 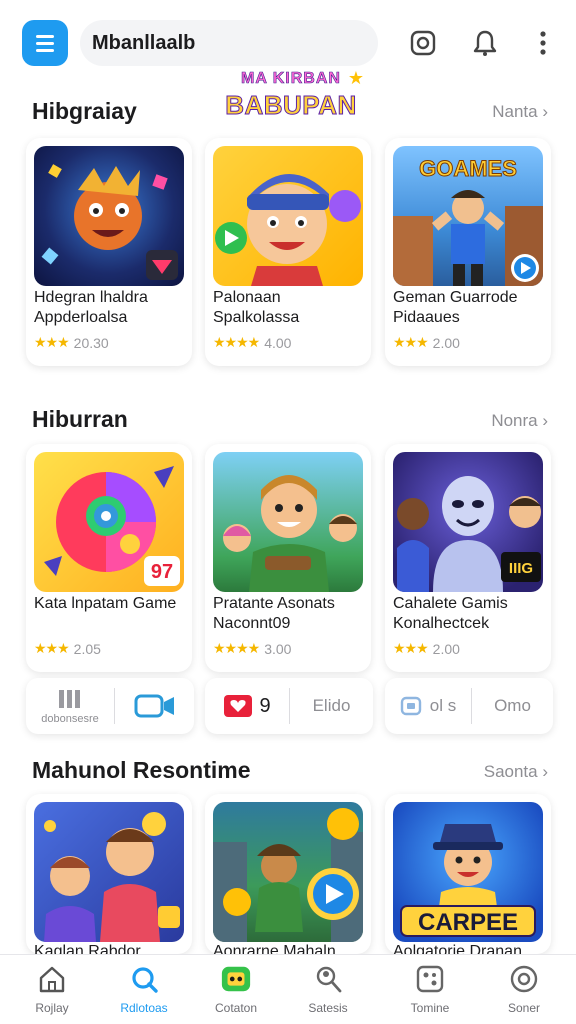 I want to click on game-thumbnail: CARPEE, so click(x=468, y=872).